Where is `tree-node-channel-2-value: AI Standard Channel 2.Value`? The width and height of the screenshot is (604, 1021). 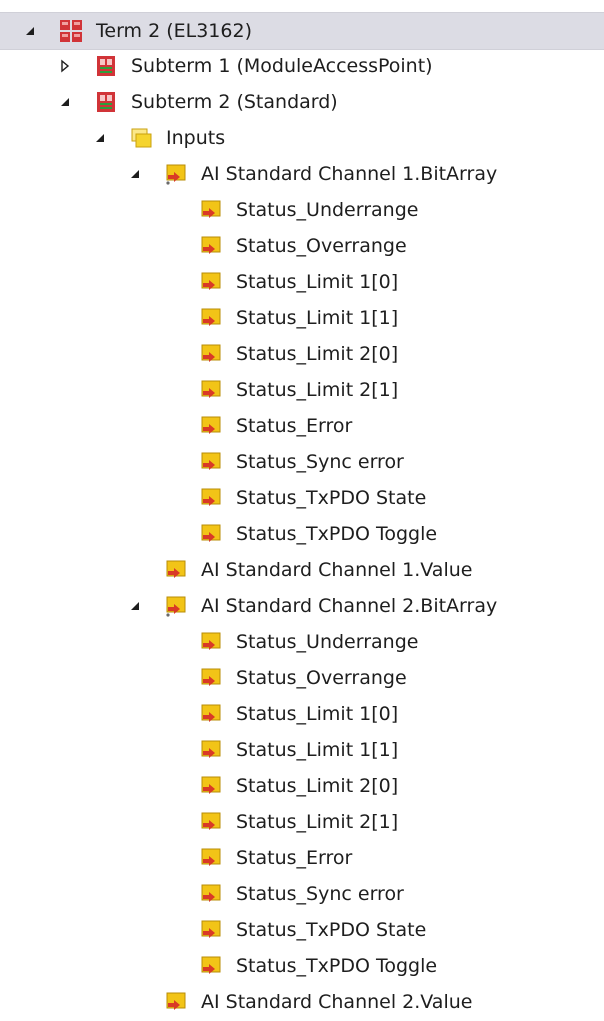 tree-node-channel-2-value: AI Standard Channel 2.Value is located at coordinates (302, 1002).